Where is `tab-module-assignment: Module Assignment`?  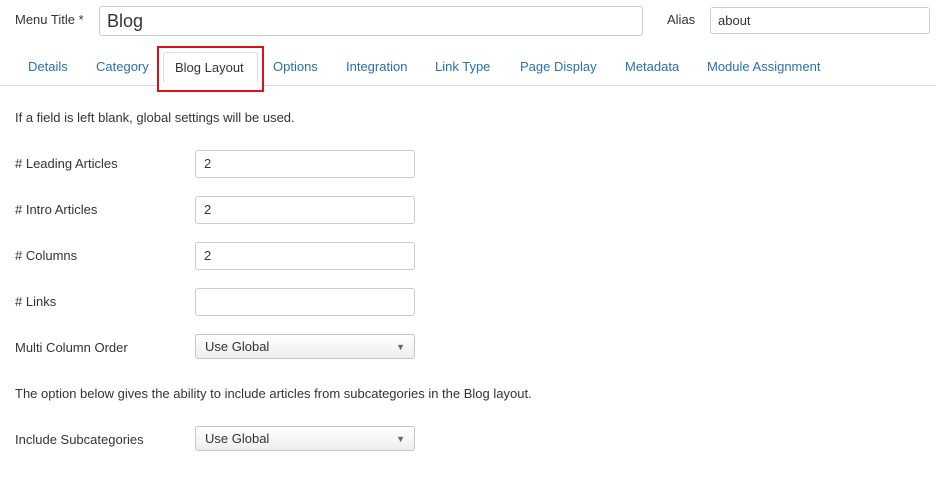 tab-module-assignment: Module Assignment is located at coordinates (763, 65).